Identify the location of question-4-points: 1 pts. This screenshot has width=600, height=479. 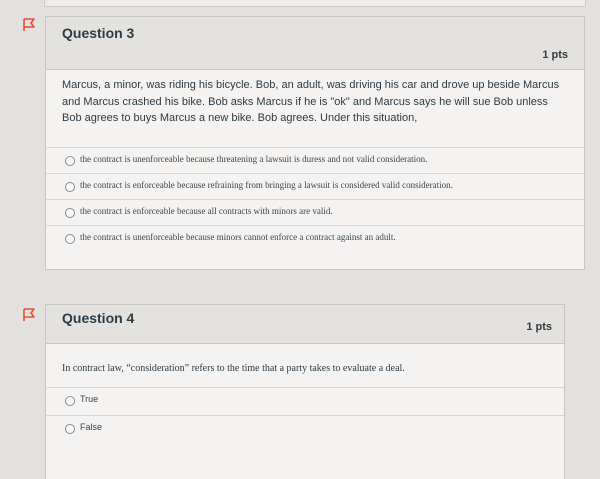
(539, 327).